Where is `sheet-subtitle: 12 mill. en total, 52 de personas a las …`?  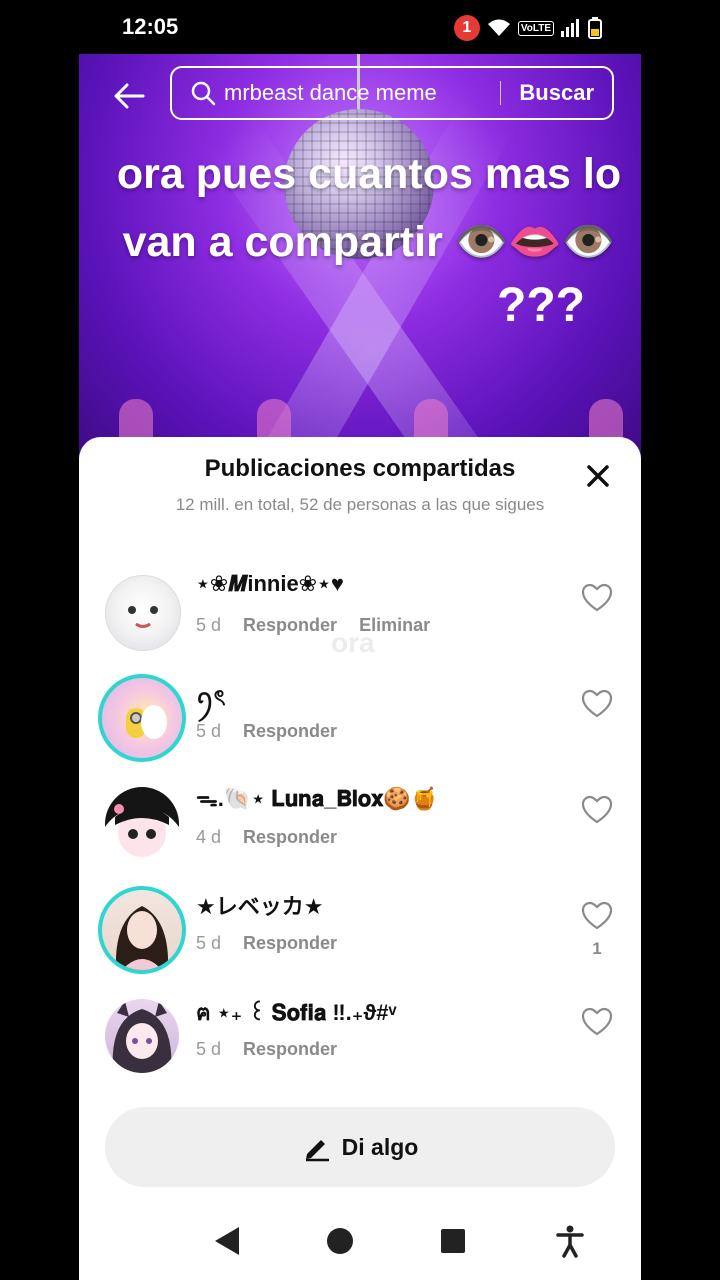 sheet-subtitle: 12 mill. en total, 52 de personas a las … is located at coordinates (360, 504).